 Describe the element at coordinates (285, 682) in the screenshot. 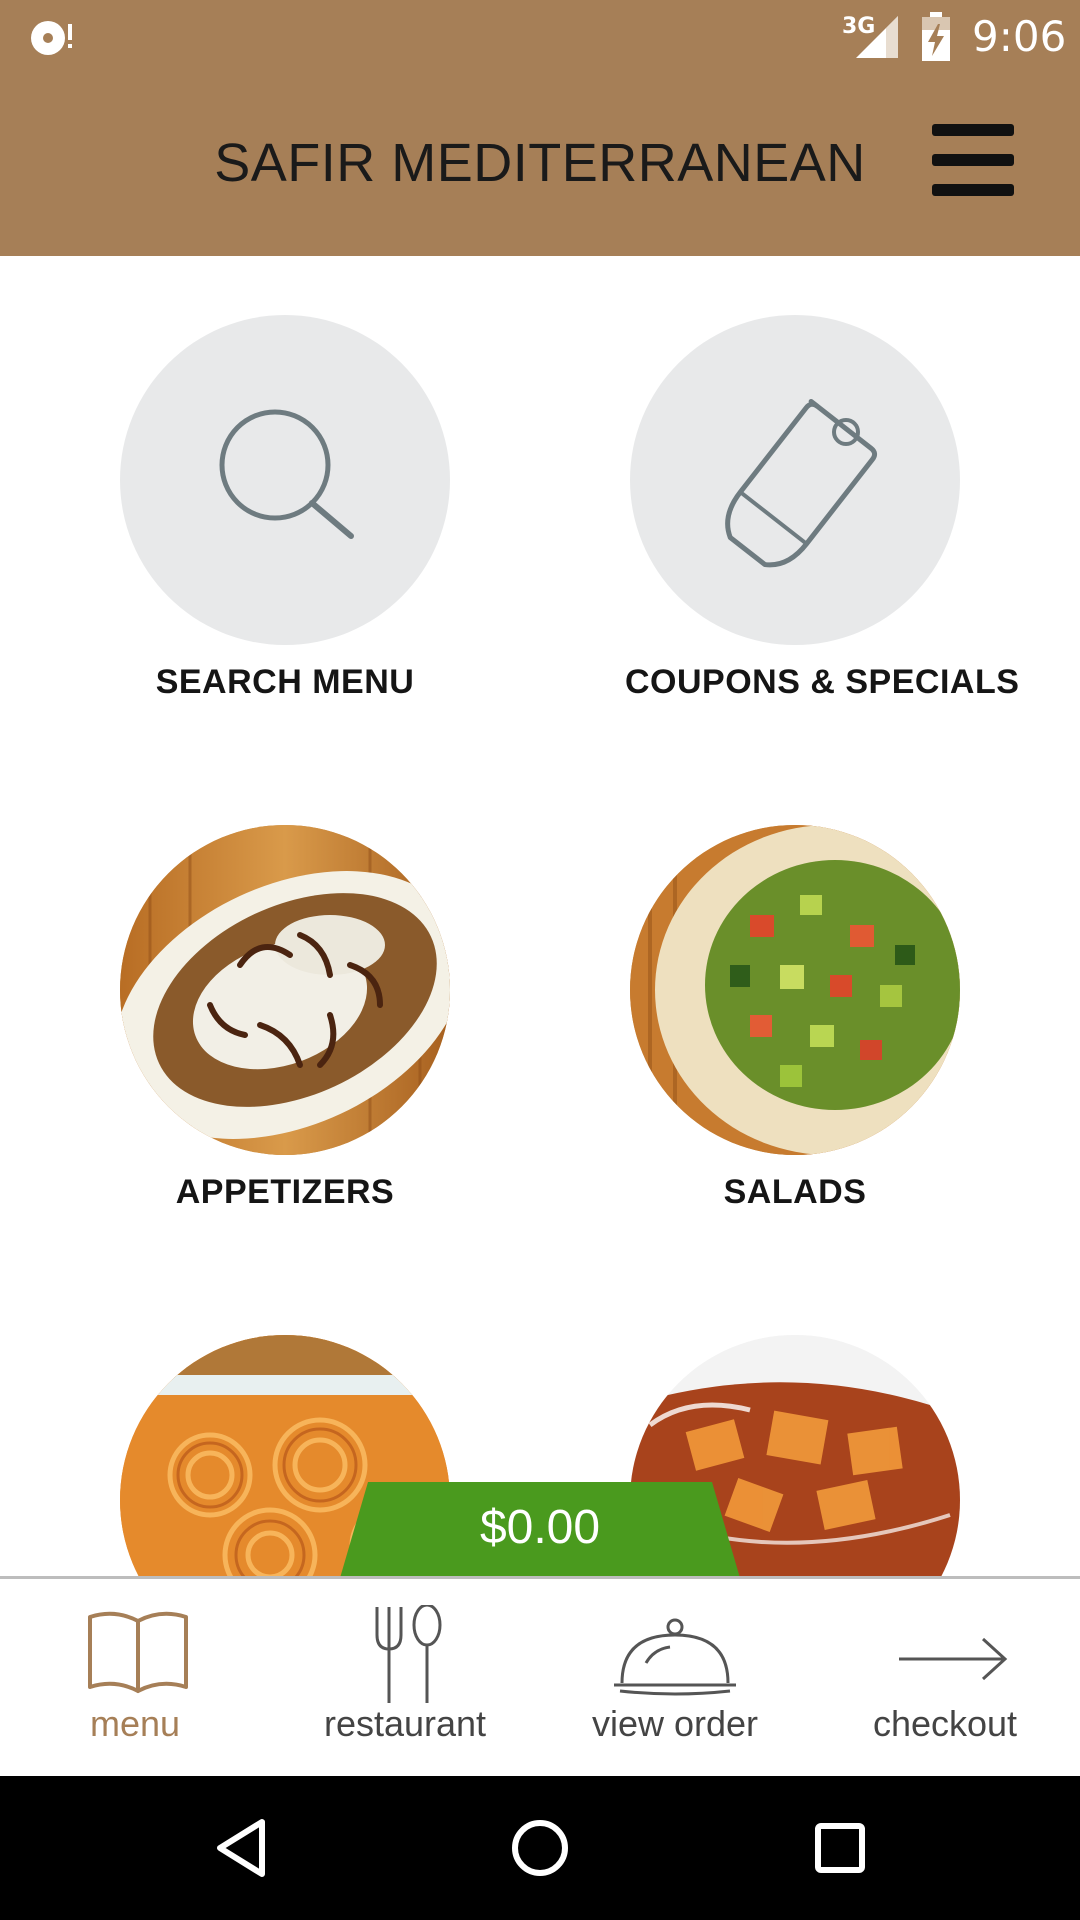

I see `search-menu-label: SEARCH MENU` at that location.